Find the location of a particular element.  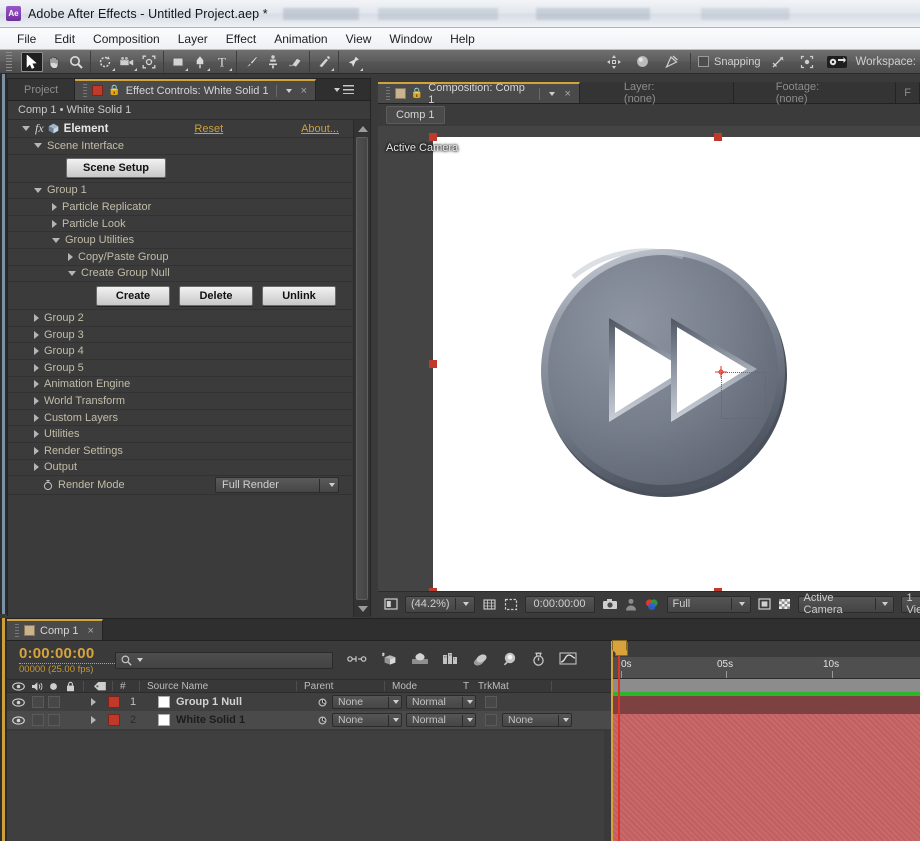

column-header-t: T is located at coordinates (466, 686).